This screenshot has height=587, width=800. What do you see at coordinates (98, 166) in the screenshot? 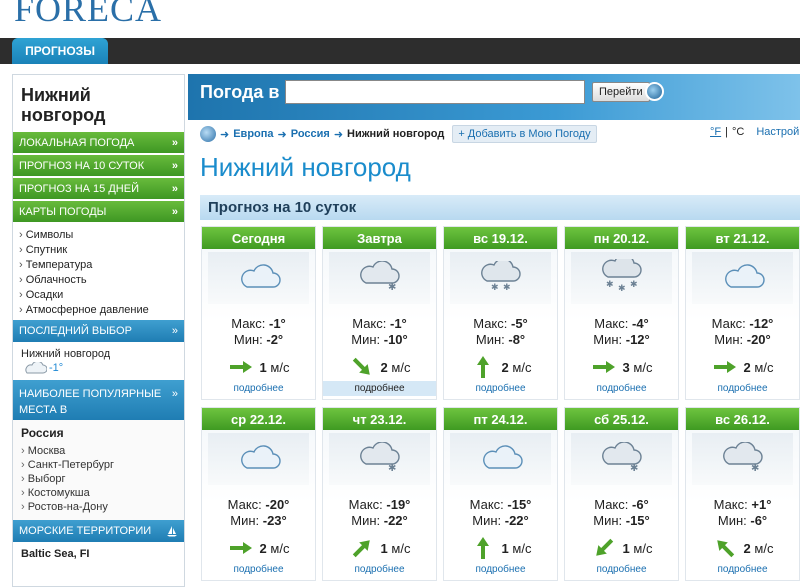
I see `sidebar-item-10-day: ПРОГНОЗ НА 10 СУТОК »` at bounding box center [98, 166].